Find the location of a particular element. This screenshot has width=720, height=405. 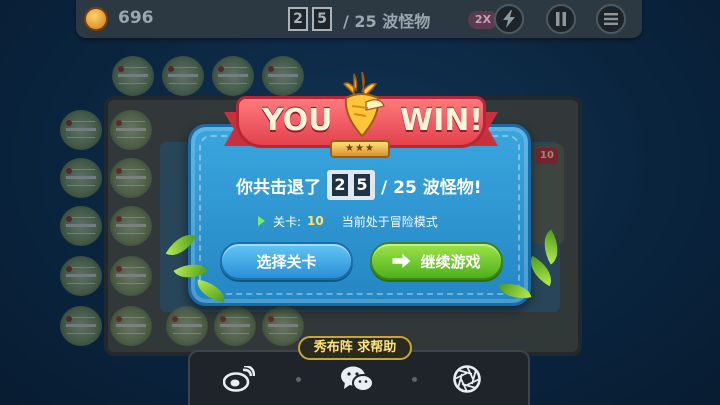

star-rating: ★★★ is located at coordinates (360, 149).